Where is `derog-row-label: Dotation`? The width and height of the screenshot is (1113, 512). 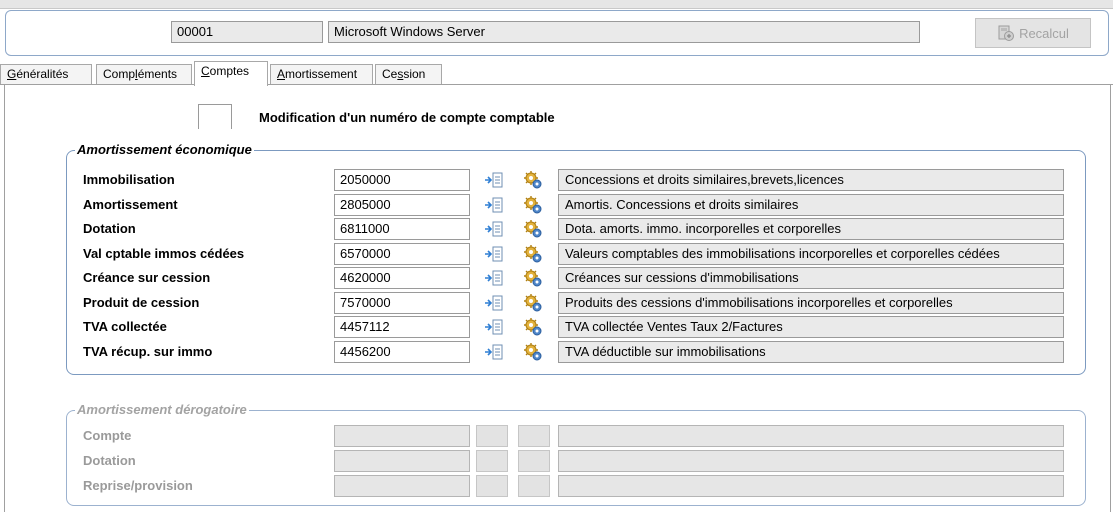
derog-row-label: Dotation is located at coordinates (109, 460).